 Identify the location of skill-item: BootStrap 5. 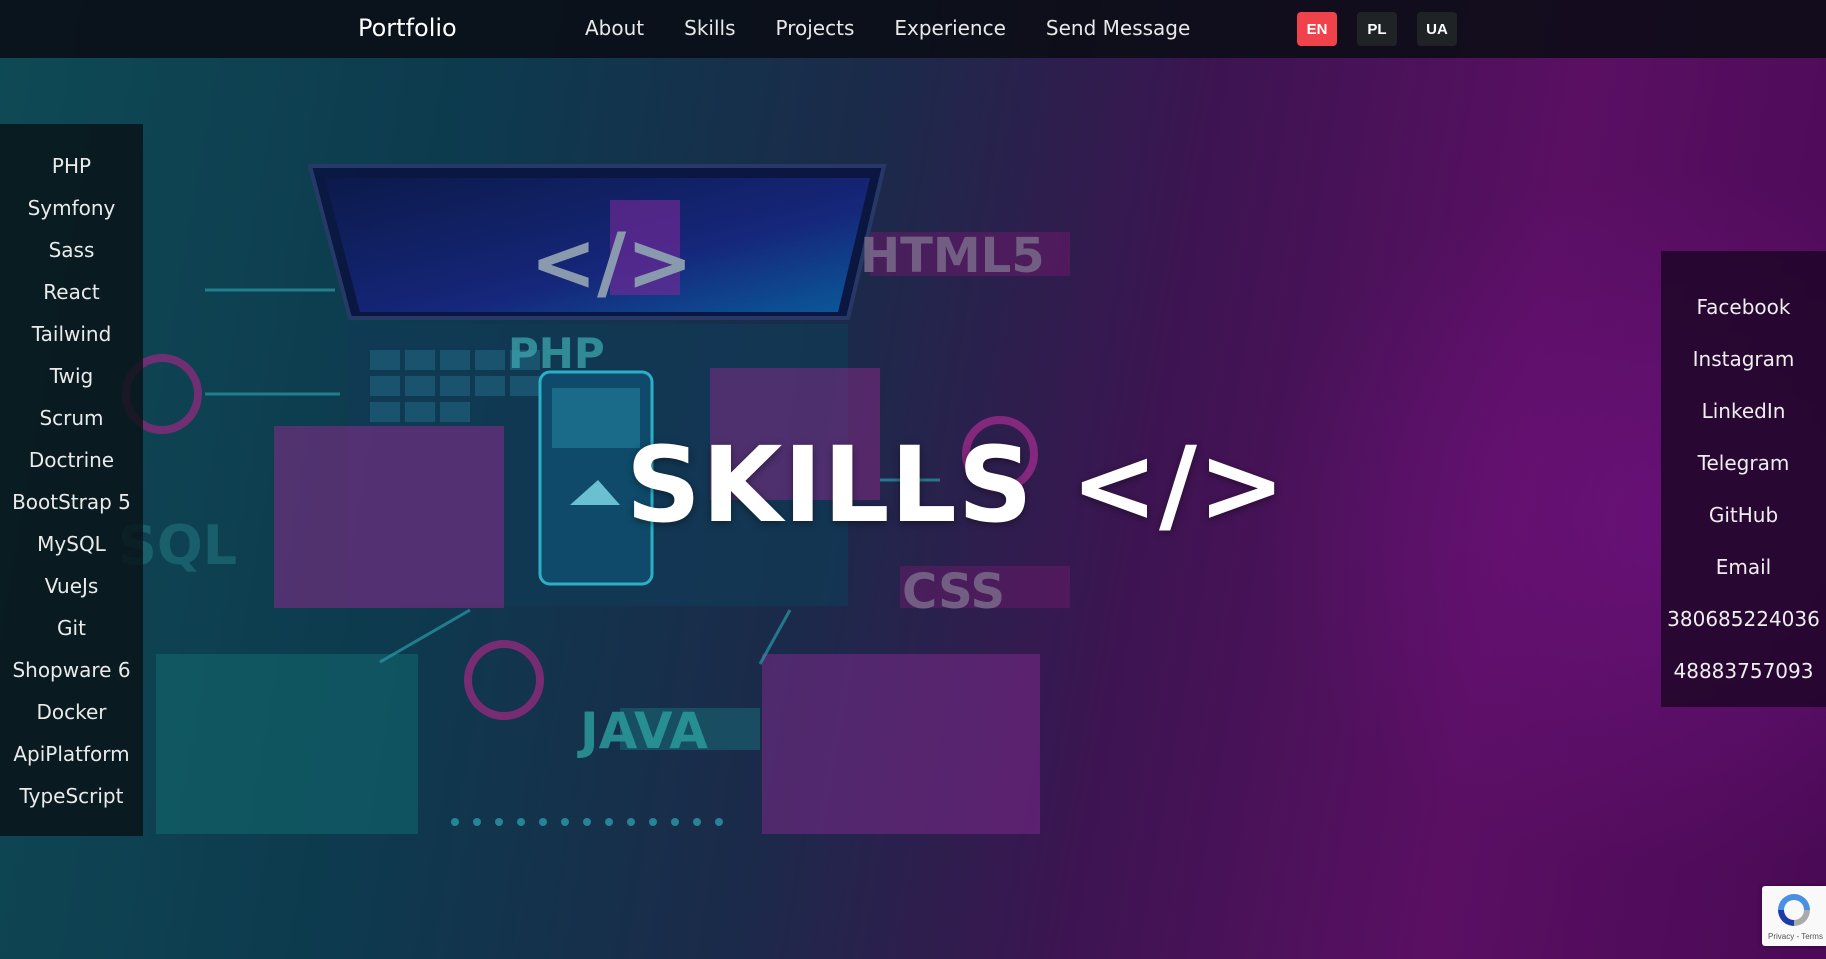
(71, 502).